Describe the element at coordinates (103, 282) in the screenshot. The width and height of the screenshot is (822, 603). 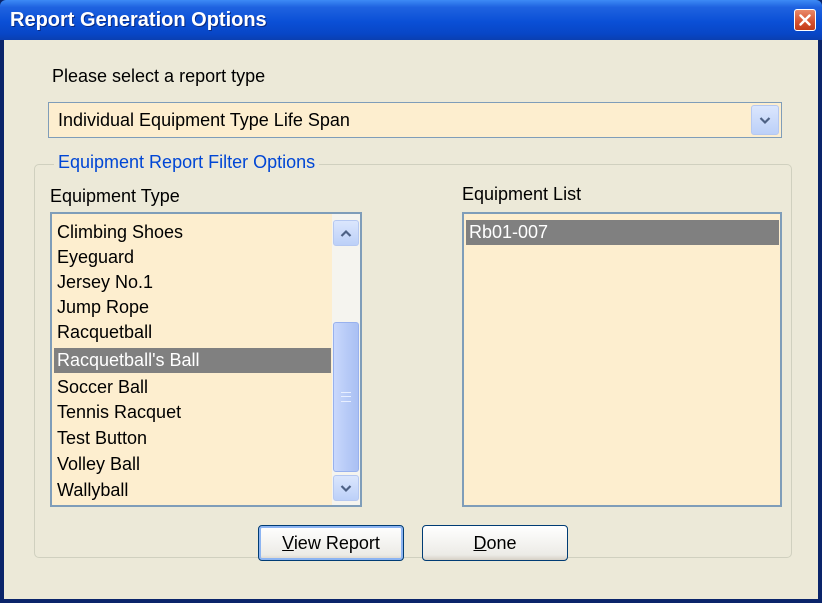
I see `list-item: Jersey No.1` at that location.